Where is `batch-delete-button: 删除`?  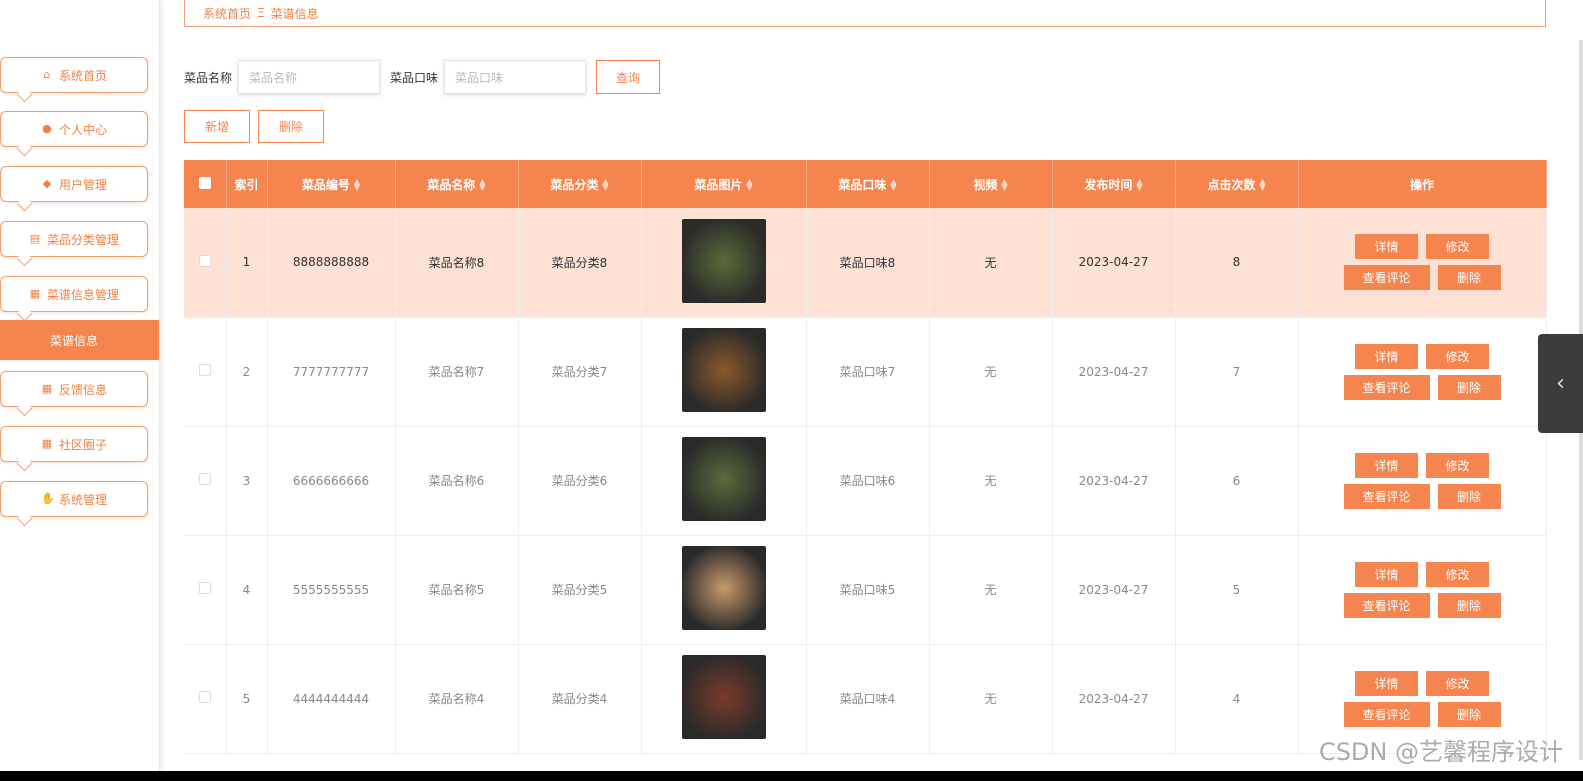 batch-delete-button: 删除 is located at coordinates (291, 126).